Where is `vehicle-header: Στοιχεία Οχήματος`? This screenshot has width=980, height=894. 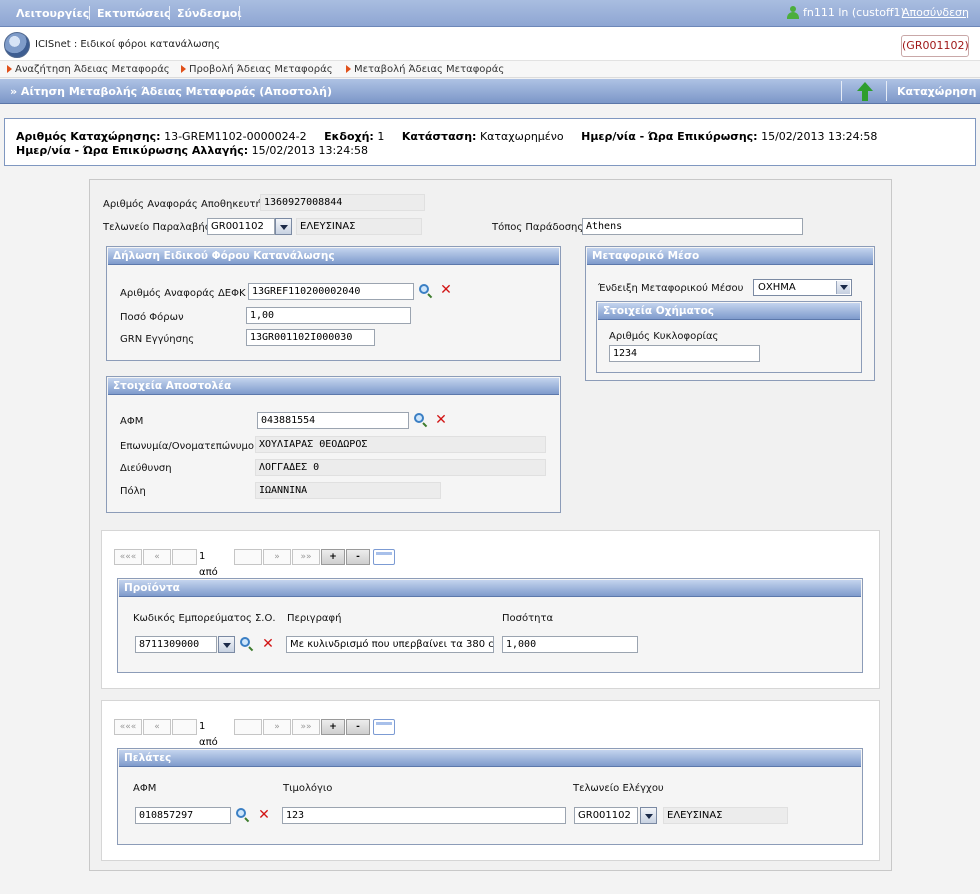 vehicle-header: Στοιχεία Οχήματος is located at coordinates (729, 311).